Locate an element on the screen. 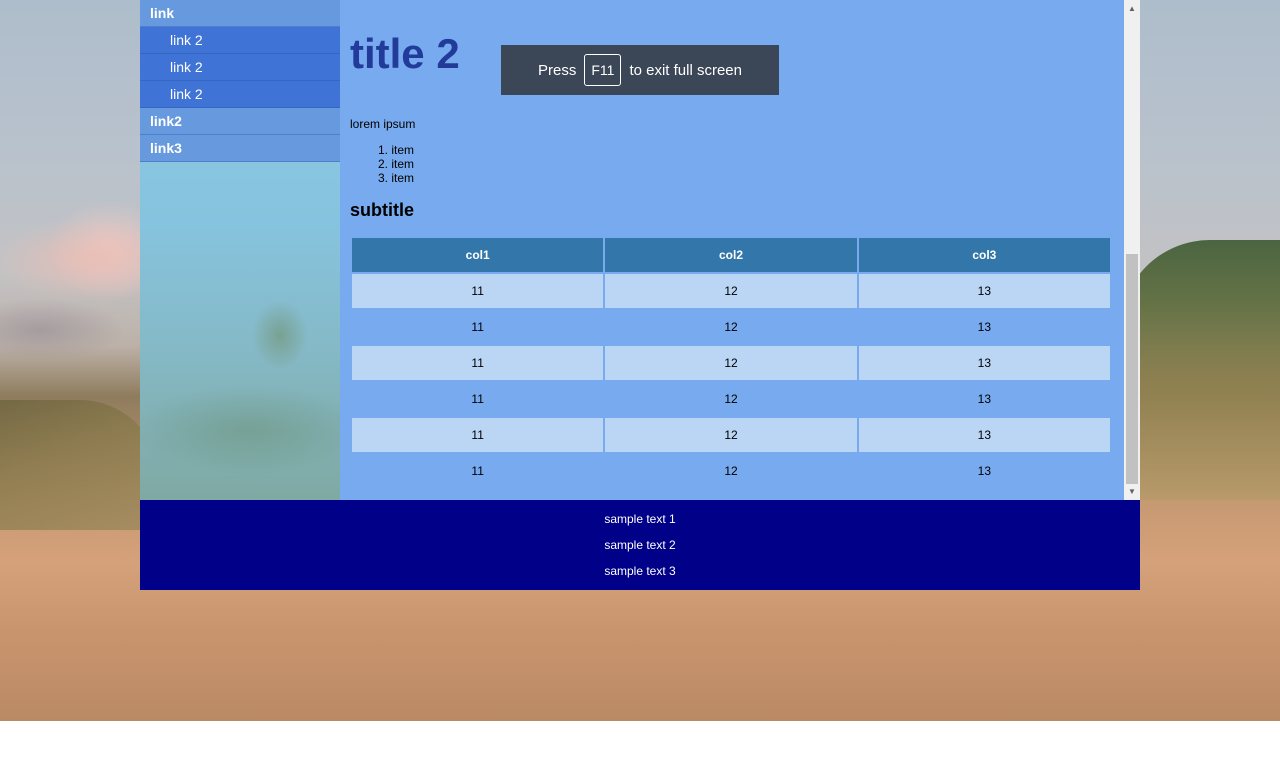 The height and width of the screenshot is (768, 1280). scroll-down-arrow-icon: ▼ is located at coordinates (1132, 491).